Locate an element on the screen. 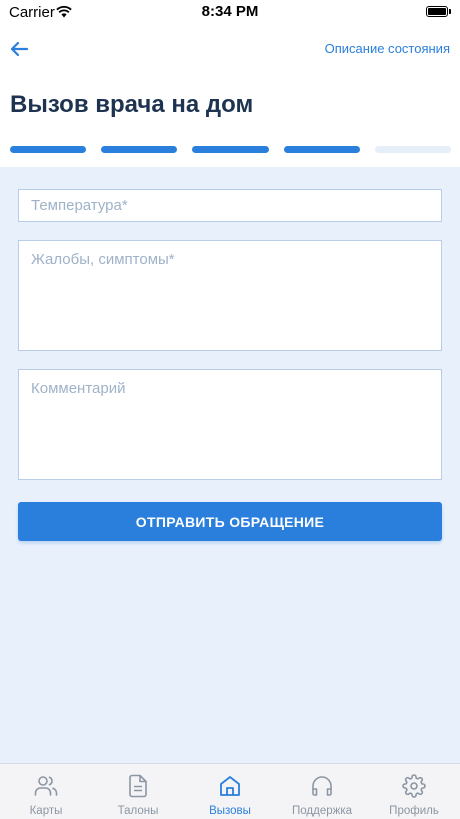  tab-label: Карты is located at coordinates (46, 811).